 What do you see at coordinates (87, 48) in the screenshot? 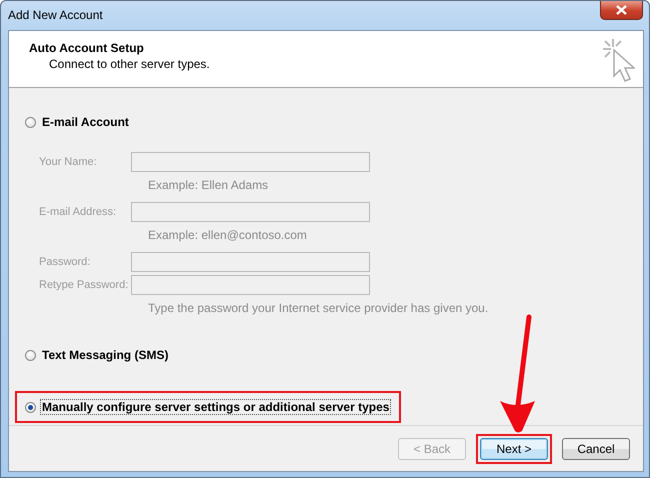
I see `header-title: Auto Account Setup` at bounding box center [87, 48].